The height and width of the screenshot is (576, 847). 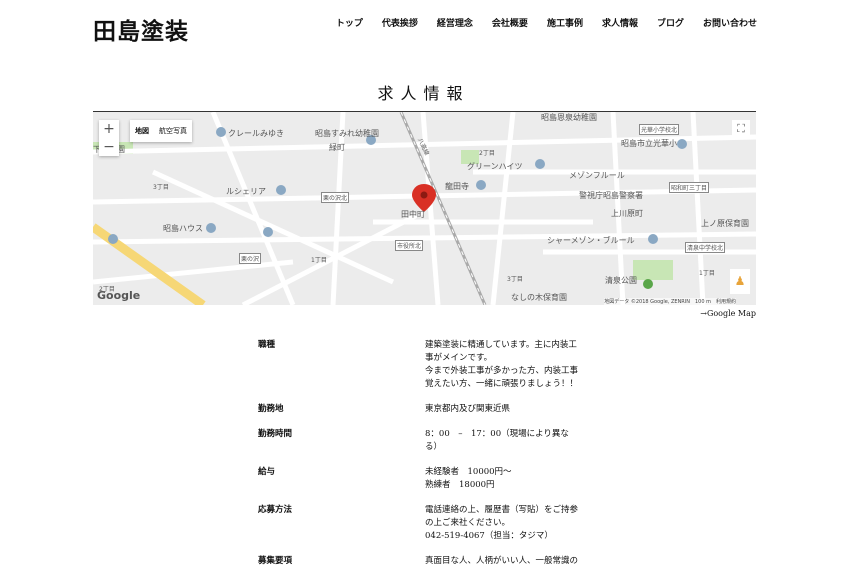 I want to click on map-copyright: 地図データ ©2018 Google, ZENRIN 100 m 利用規約, so click(x=670, y=301).